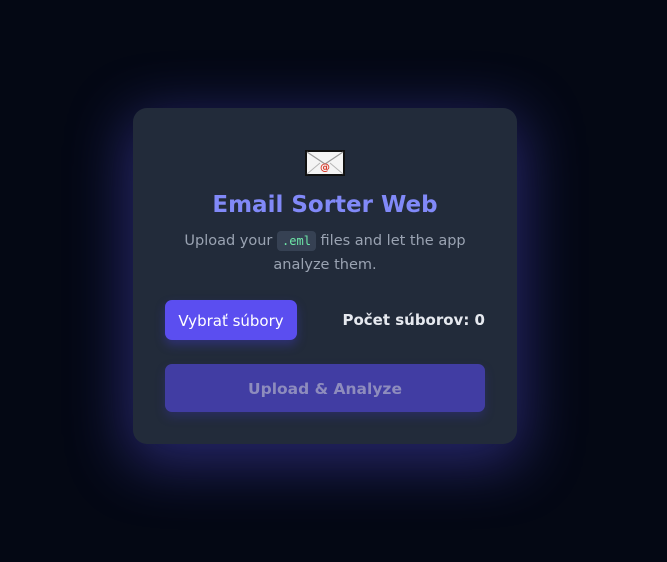  What do you see at coordinates (228, 241) in the screenshot?
I see `intro-text-before: Upload your` at bounding box center [228, 241].